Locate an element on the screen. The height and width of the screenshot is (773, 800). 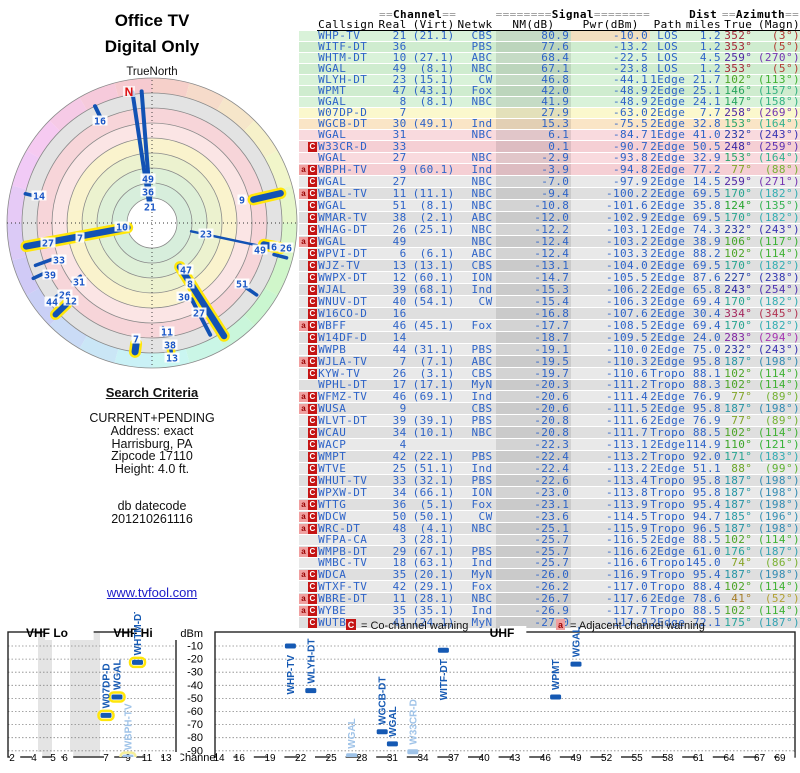
distance-cell: 88.5 is located at coordinates (703, 432).